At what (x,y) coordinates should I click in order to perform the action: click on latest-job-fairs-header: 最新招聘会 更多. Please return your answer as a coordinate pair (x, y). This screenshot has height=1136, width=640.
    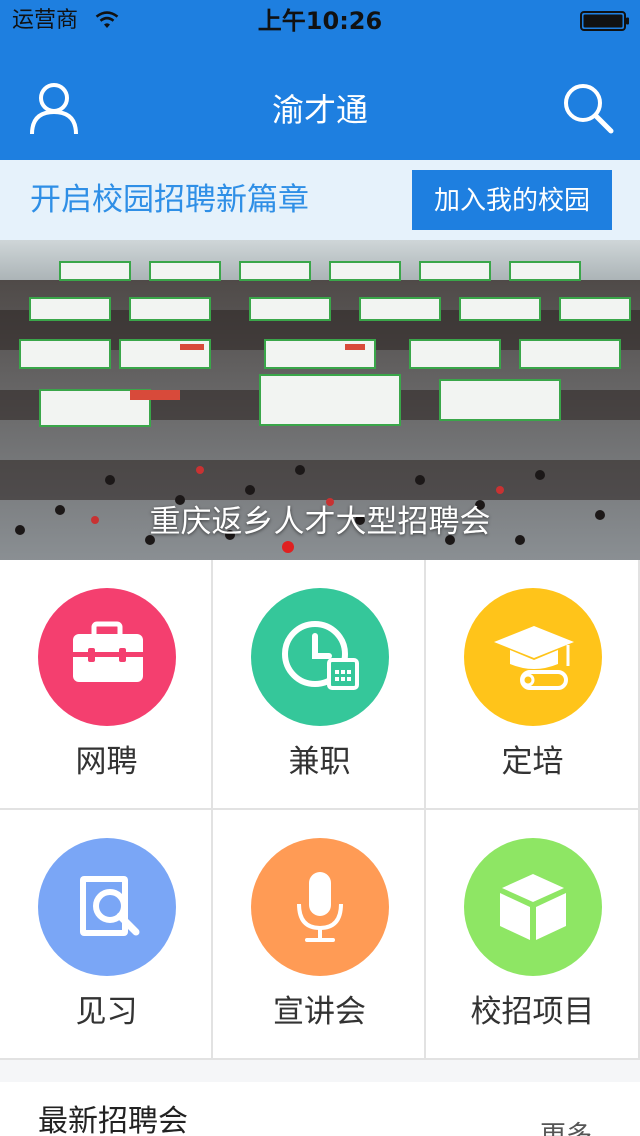
    Looking at the image, I should click on (320, 1109).